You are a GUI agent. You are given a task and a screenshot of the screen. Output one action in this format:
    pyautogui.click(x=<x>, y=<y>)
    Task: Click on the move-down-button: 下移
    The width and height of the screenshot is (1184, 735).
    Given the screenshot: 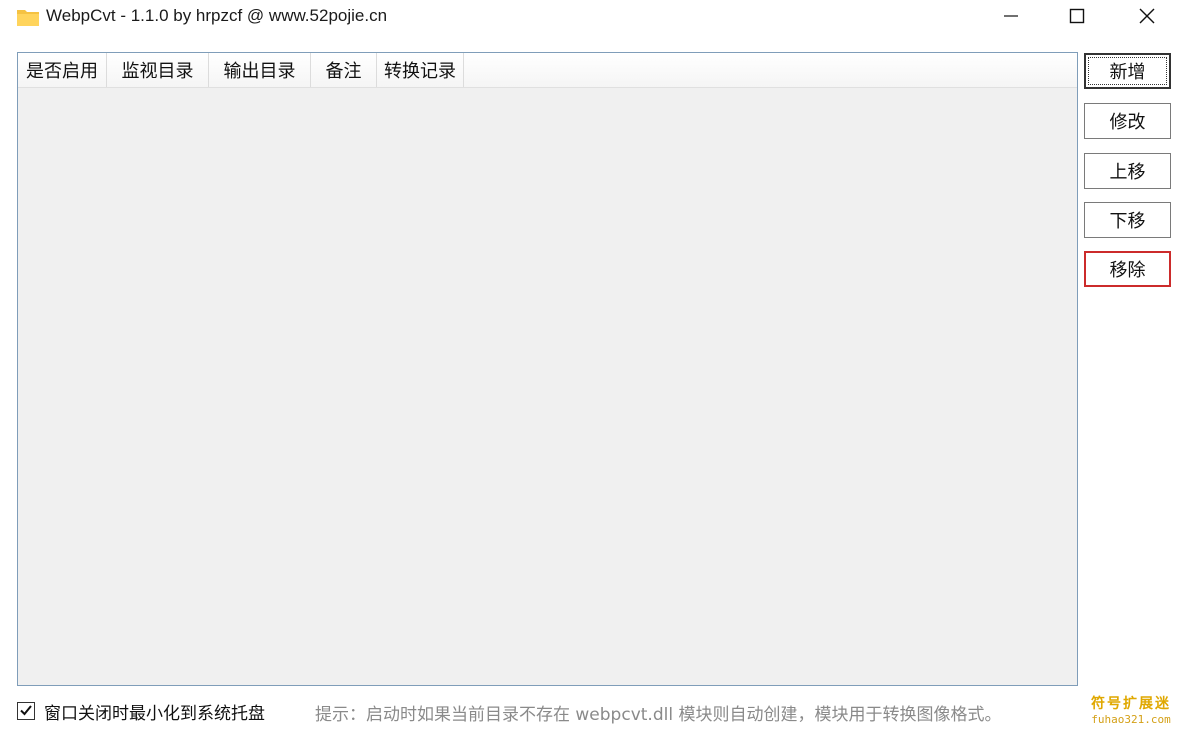 What is the action you would take?
    pyautogui.click(x=1127, y=220)
    